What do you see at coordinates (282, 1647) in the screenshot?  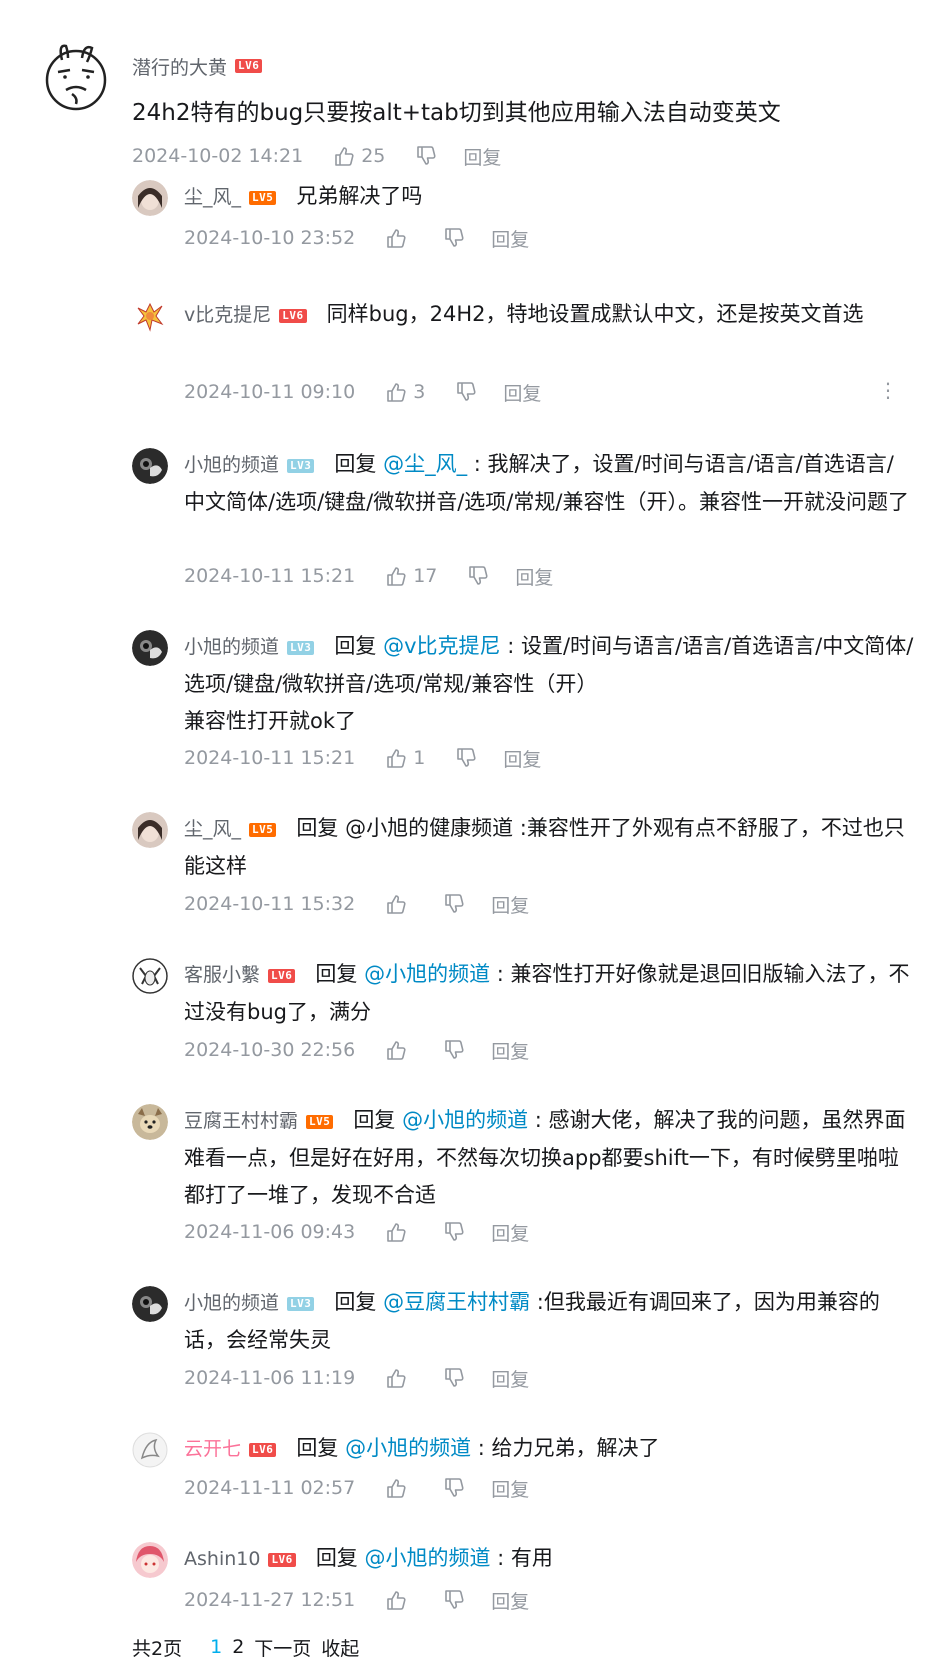 I see `next-page-link: 下一页` at bounding box center [282, 1647].